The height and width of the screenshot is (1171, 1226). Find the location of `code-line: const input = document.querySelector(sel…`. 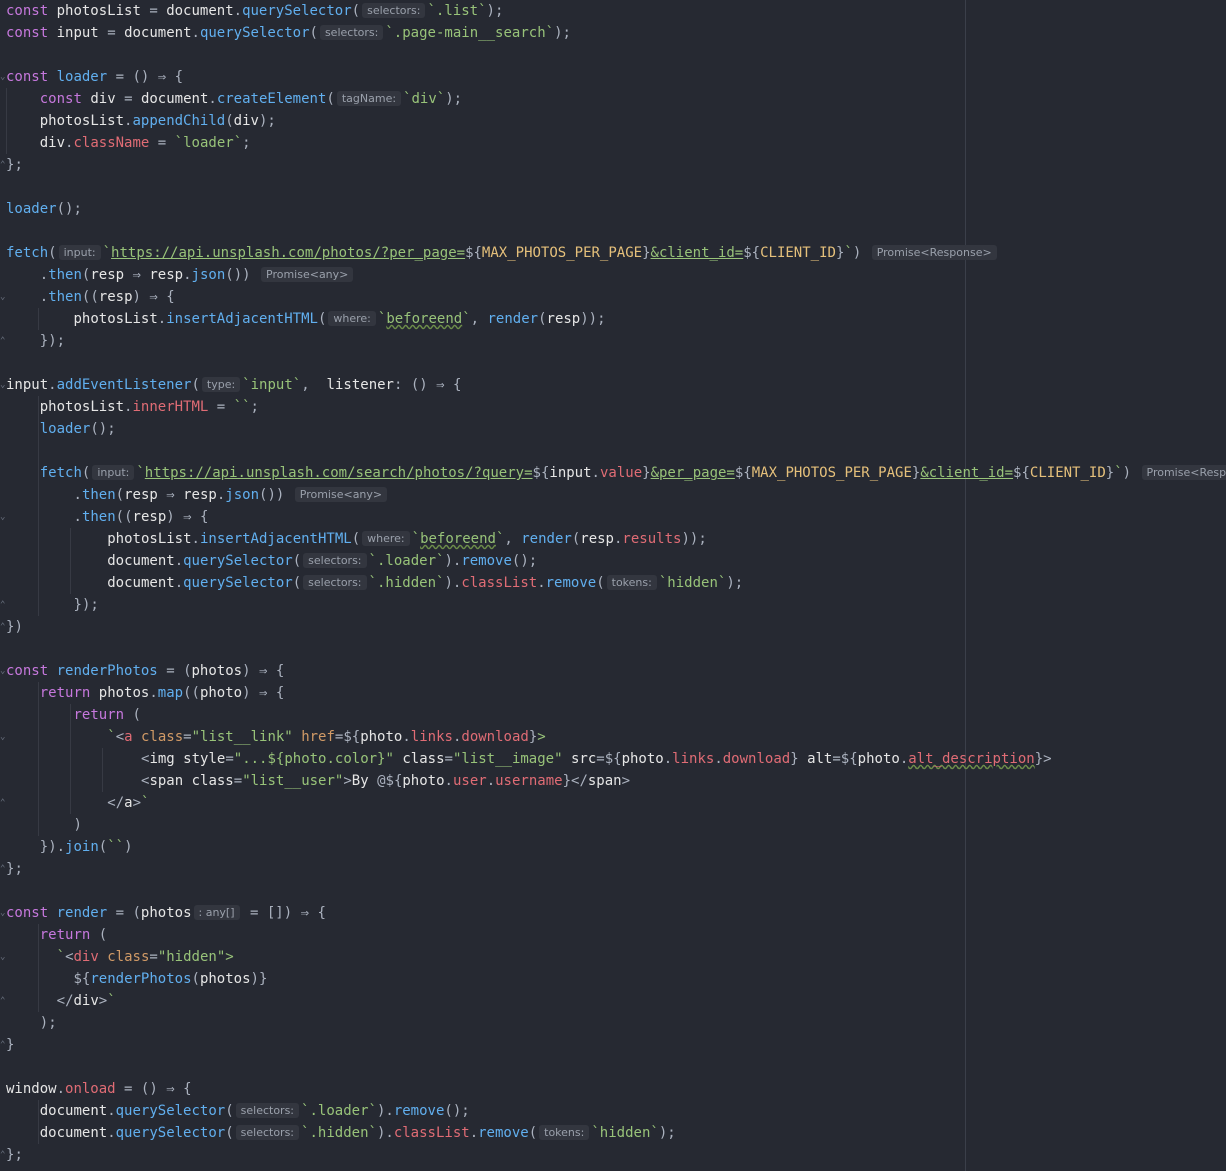

code-line: const input = document.querySelector(sel… is located at coordinates (288, 33).